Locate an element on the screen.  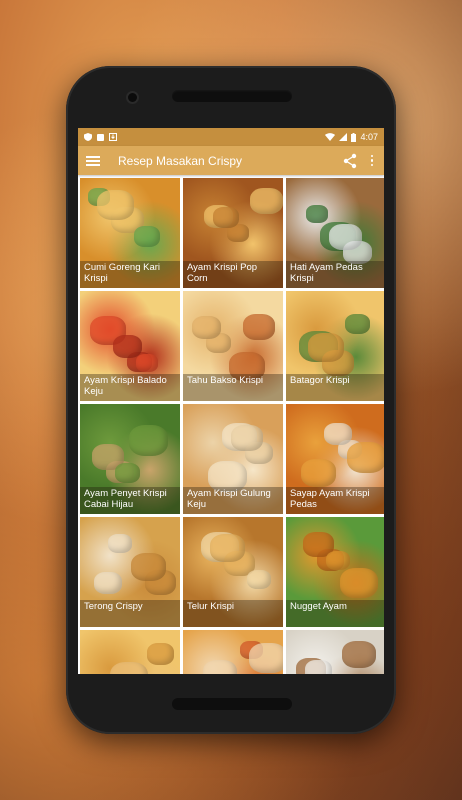
recipe-title: Telur Krispi is located at coordinates (233, 613).